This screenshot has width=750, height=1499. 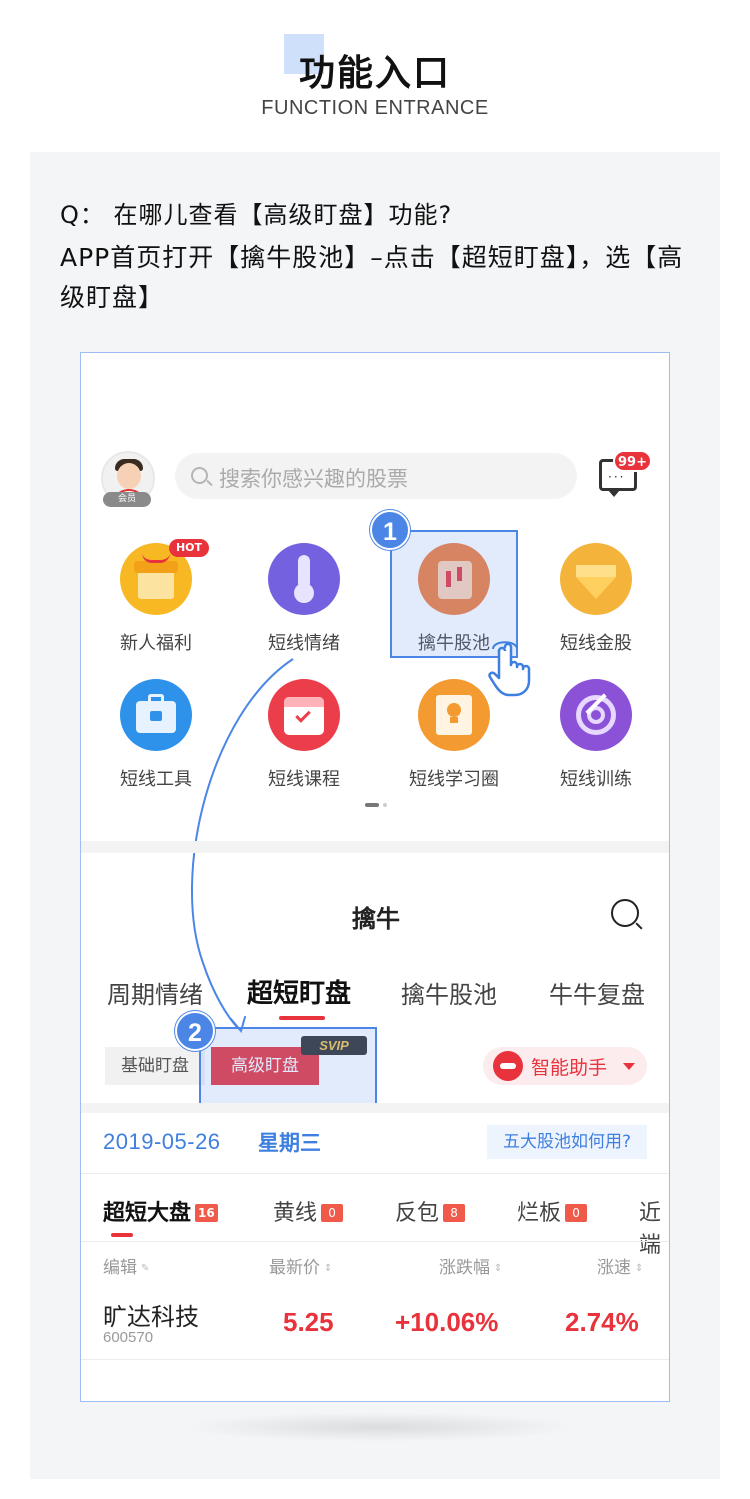 I want to click on pool-help-button: 五大股池如何用?, so click(x=567, y=1142).